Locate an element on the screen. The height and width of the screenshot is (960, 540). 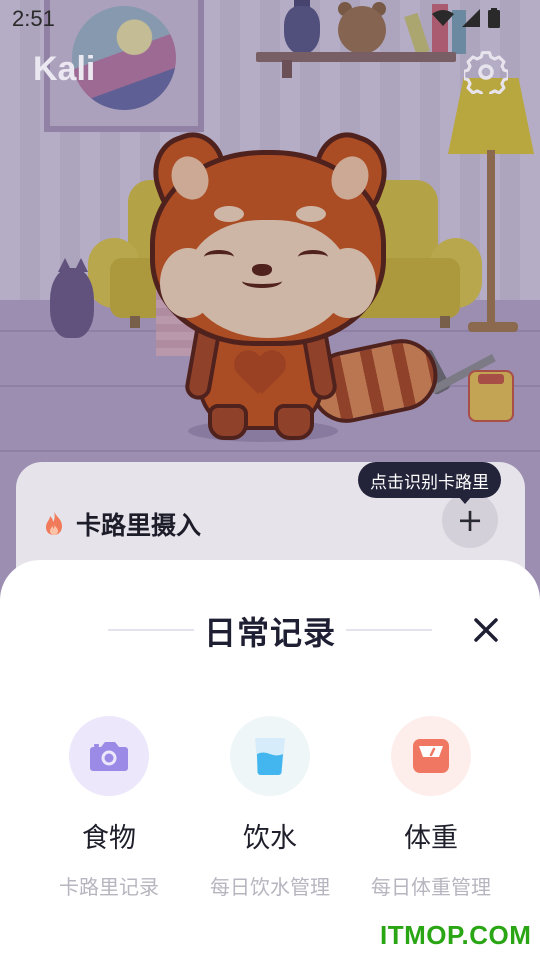
status-icons is located at coordinates (466, 18).